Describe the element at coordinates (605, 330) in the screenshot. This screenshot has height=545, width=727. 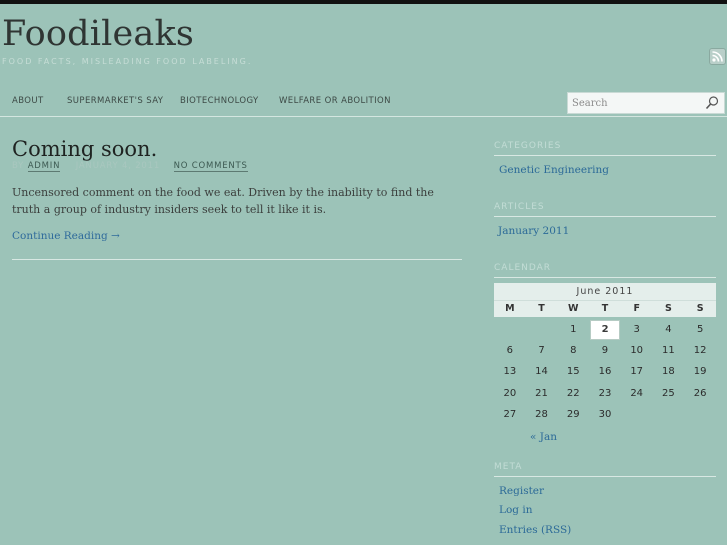
I see `calendar-today: 2` at that location.